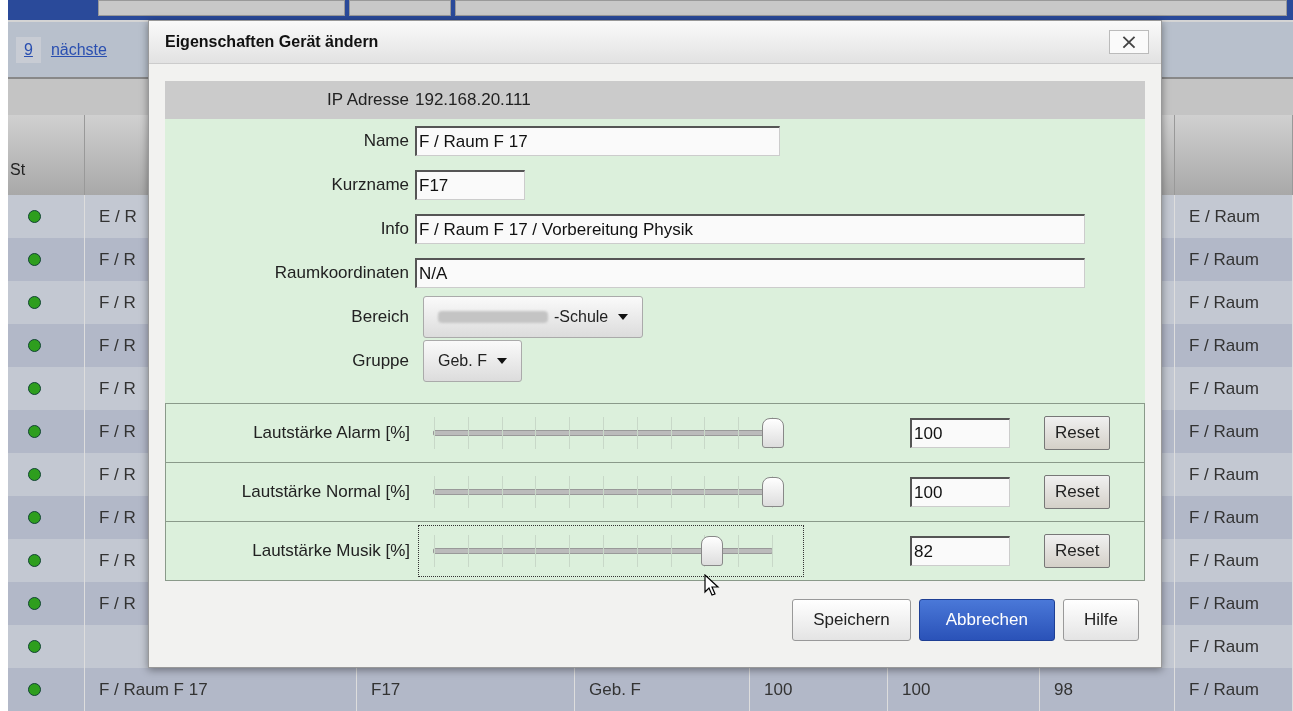  What do you see at coordinates (712, 586) in the screenshot?
I see `mouse-pointer-icon` at bounding box center [712, 586].